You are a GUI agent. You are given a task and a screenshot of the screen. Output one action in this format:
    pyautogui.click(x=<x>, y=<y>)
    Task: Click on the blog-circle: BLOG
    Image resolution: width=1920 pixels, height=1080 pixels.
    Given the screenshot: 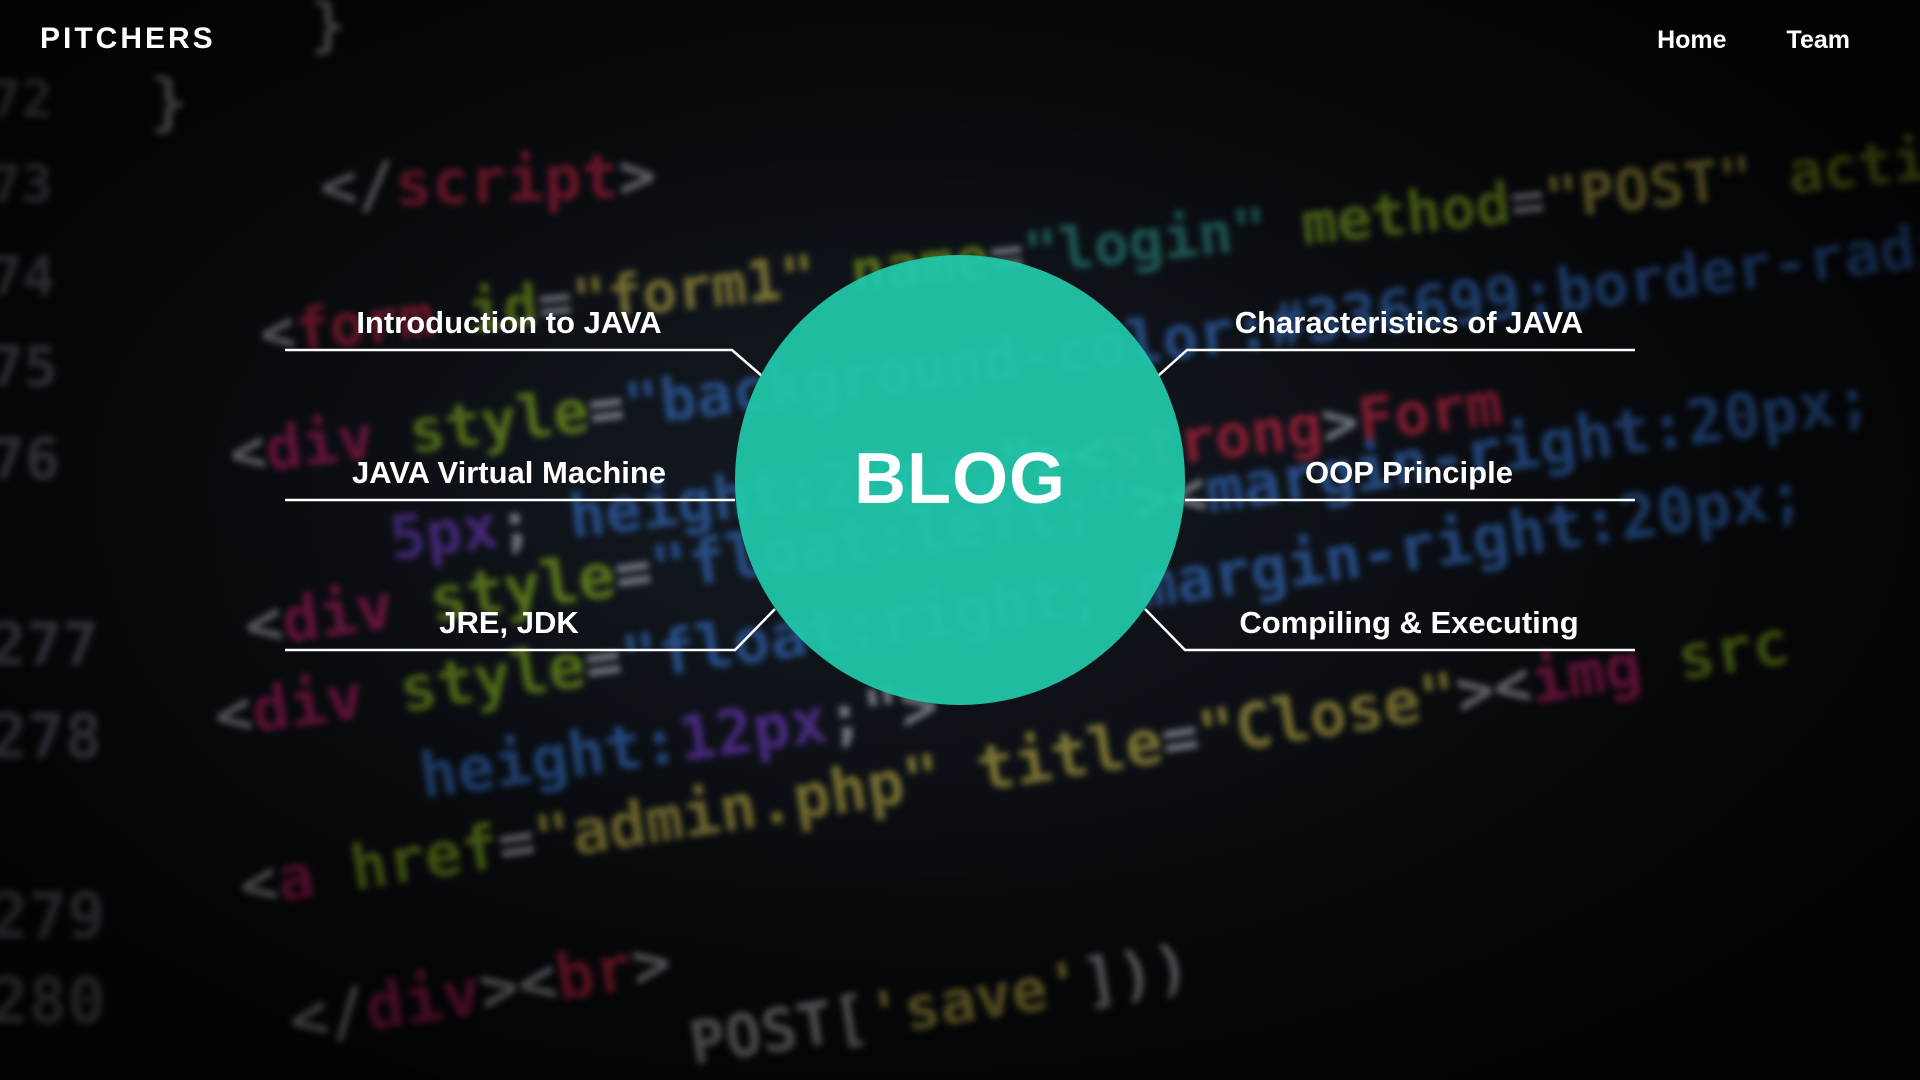 What is the action you would take?
    pyautogui.click(x=960, y=480)
    